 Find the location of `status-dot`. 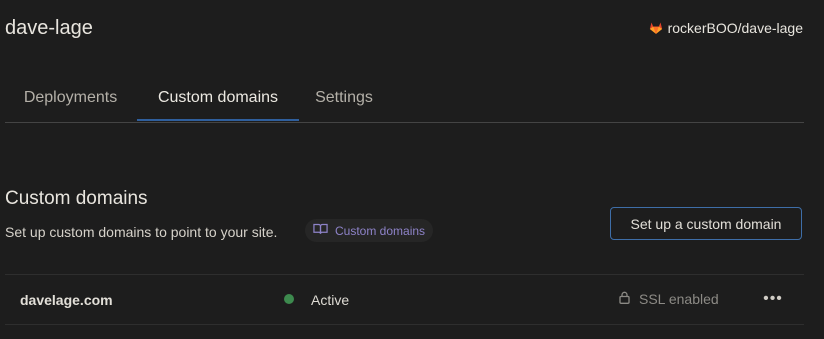

status-dot is located at coordinates (289, 299).